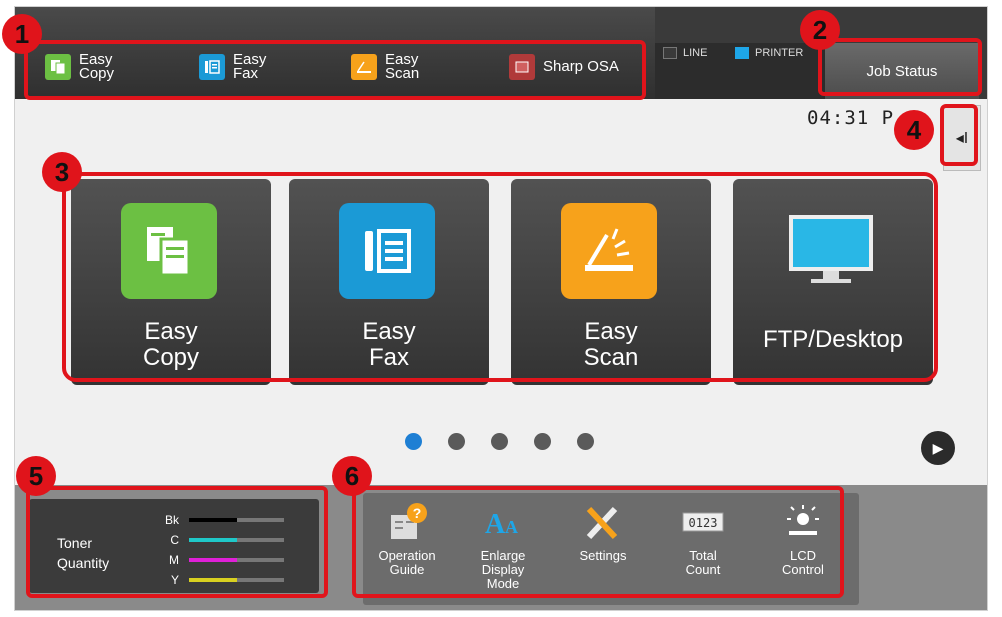 Image resolution: width=1002 pixels, height=617 pixels. I want to click on callout-4: 4, so click(914, 130).